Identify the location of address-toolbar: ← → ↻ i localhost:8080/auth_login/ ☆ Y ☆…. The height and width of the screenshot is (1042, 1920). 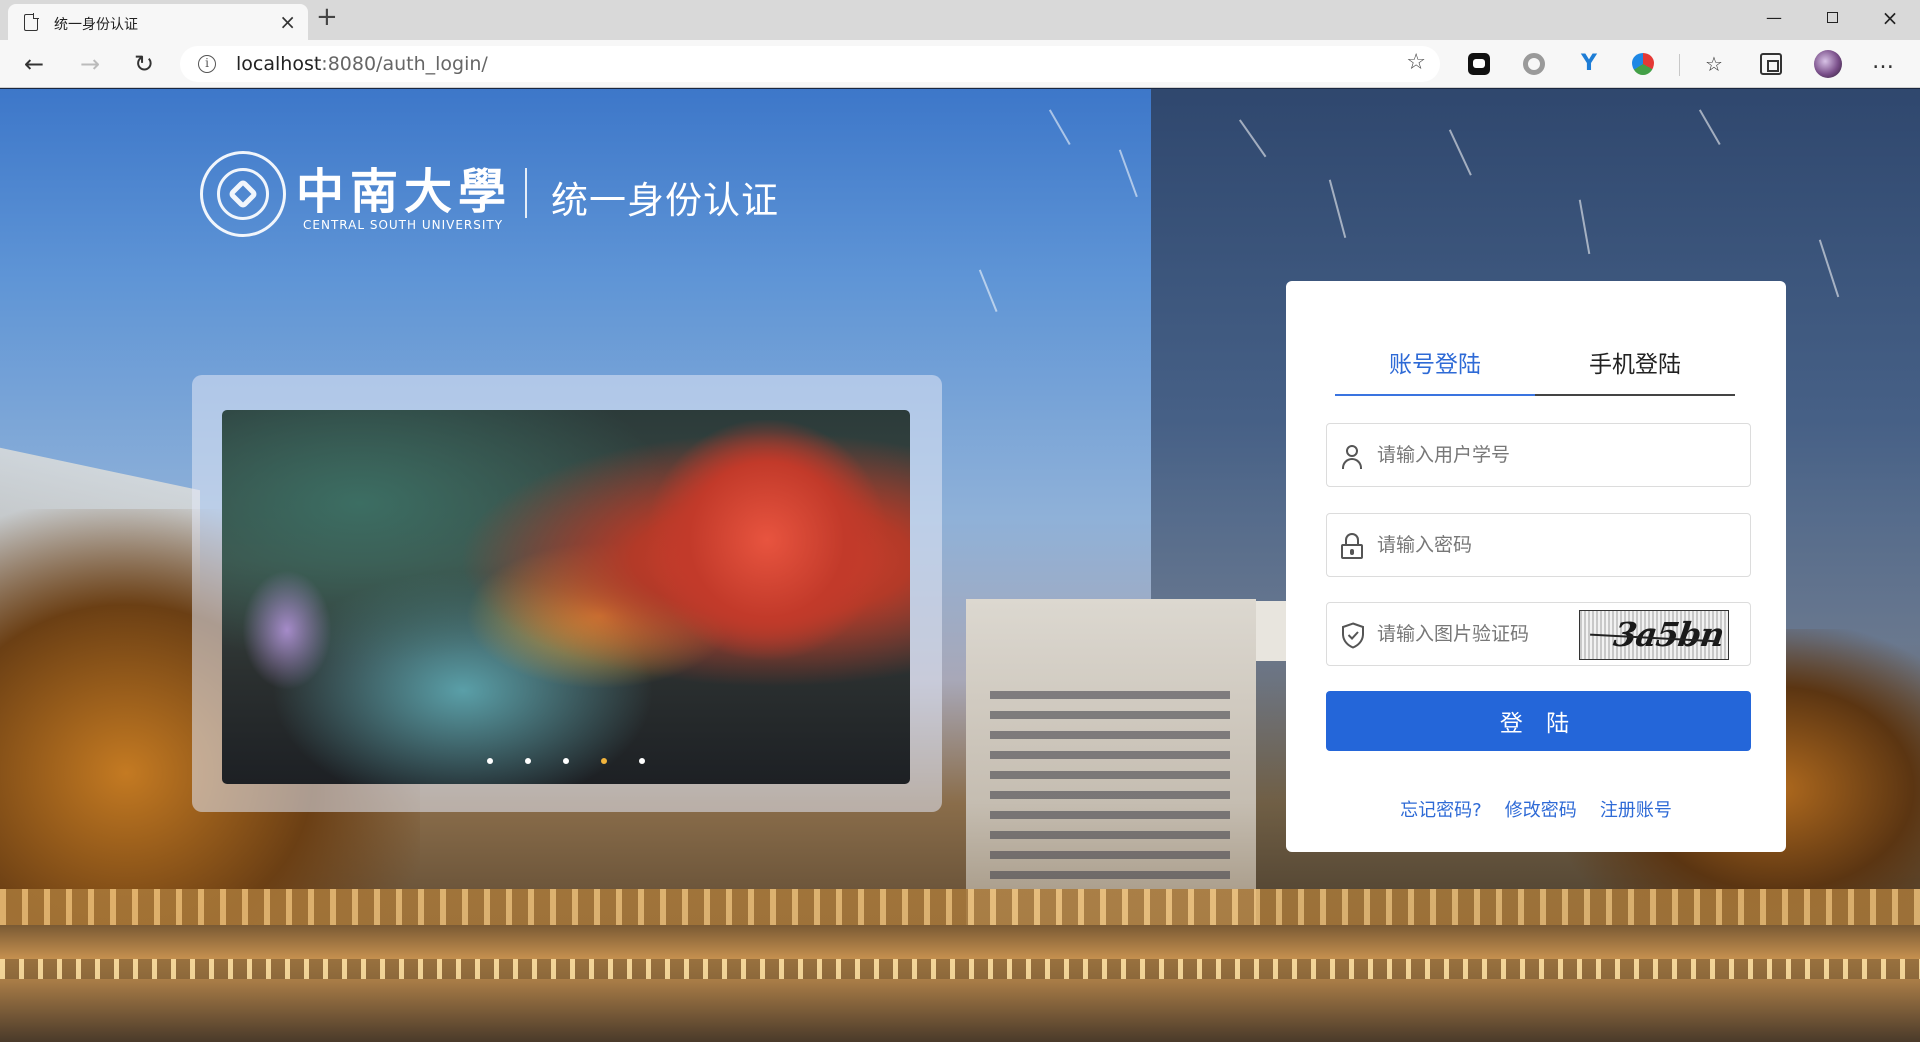
(960, 64).